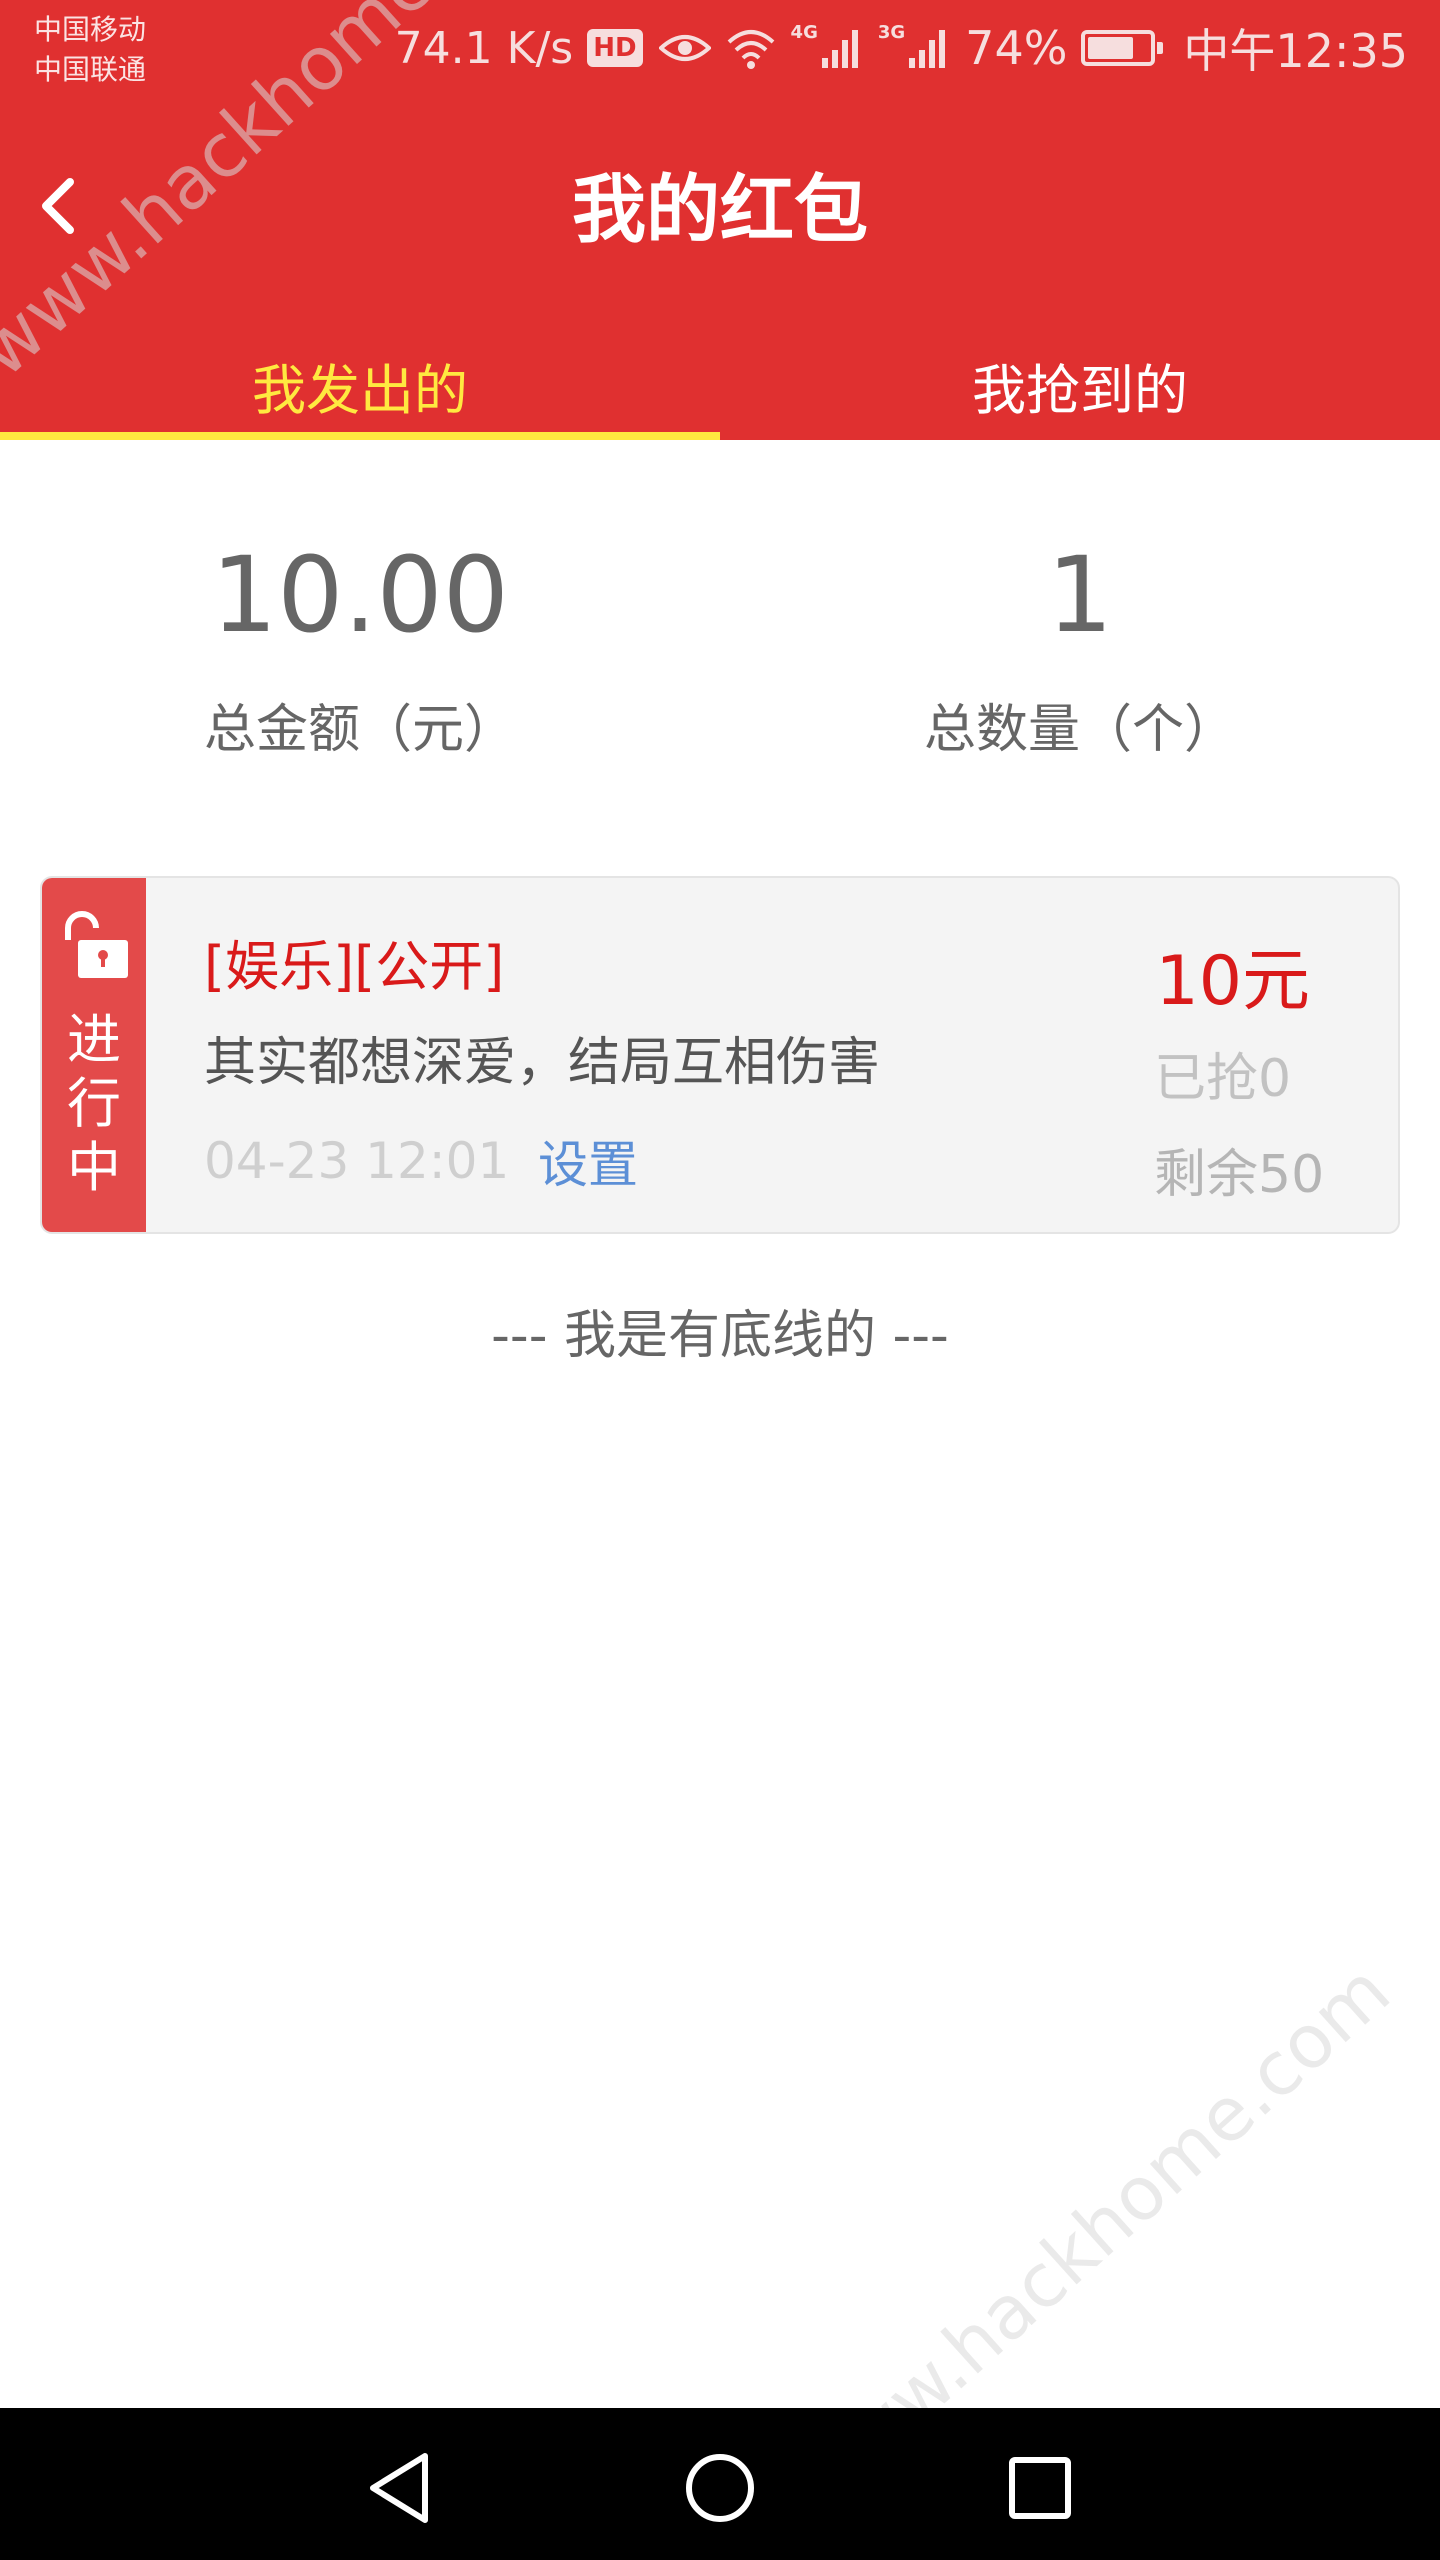 The image size is (1440, 2560). I want to click on tab-bar: 我发出的 我抢到的, so click(720, 385).